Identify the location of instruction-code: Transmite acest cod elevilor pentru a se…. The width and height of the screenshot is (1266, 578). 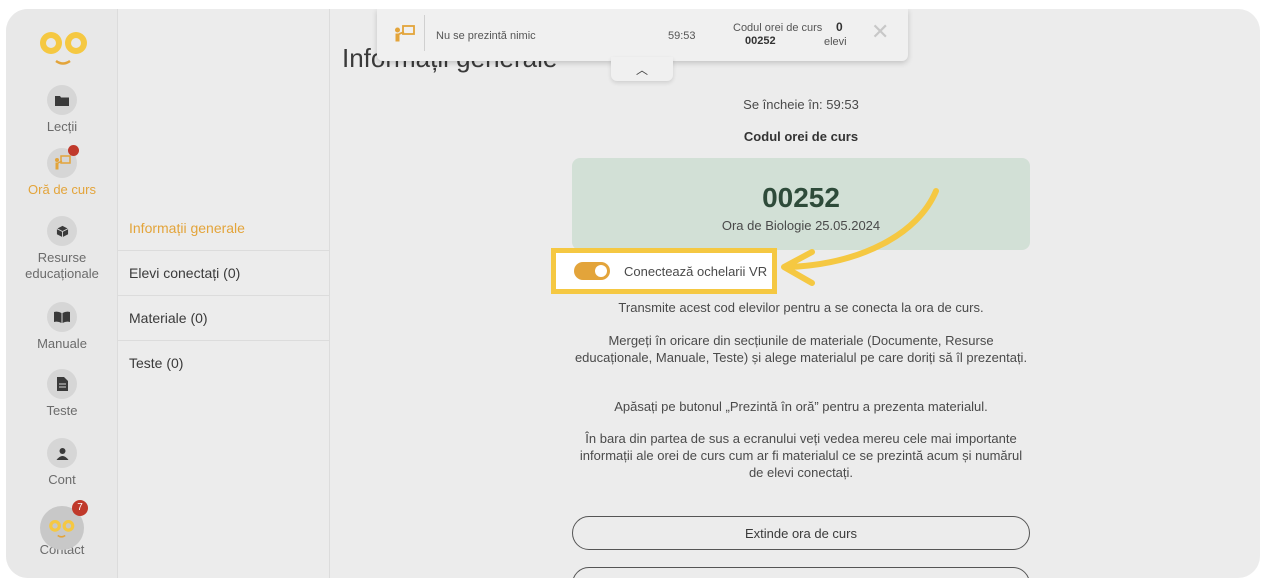
(801, 307).